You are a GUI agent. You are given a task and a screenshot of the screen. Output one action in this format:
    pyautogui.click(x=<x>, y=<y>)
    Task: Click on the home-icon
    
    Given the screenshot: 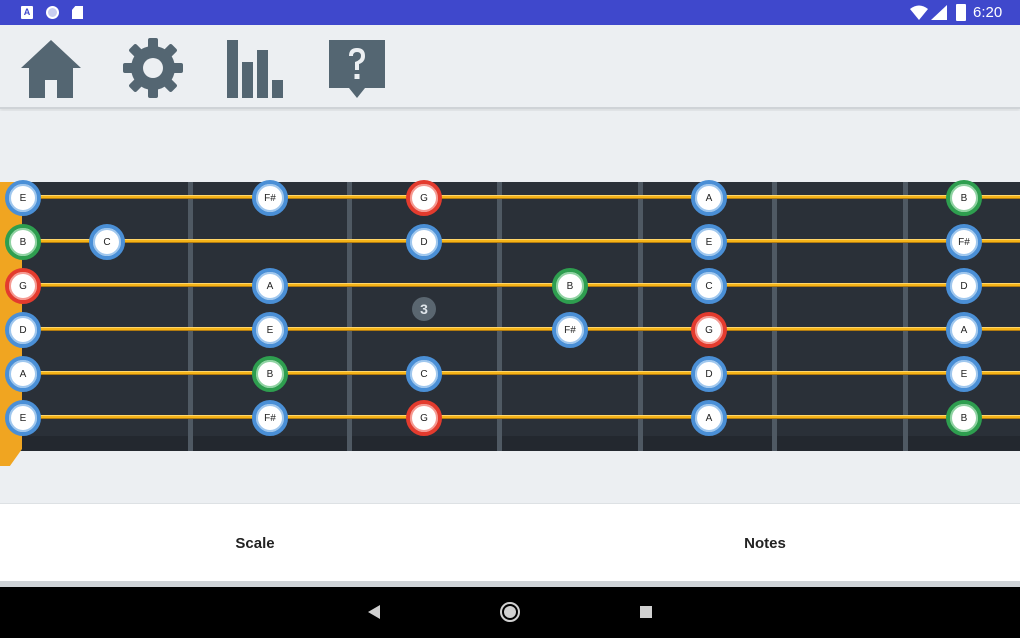 What is the action you would take?
    pyautogui.click(x=51, y=69)
    